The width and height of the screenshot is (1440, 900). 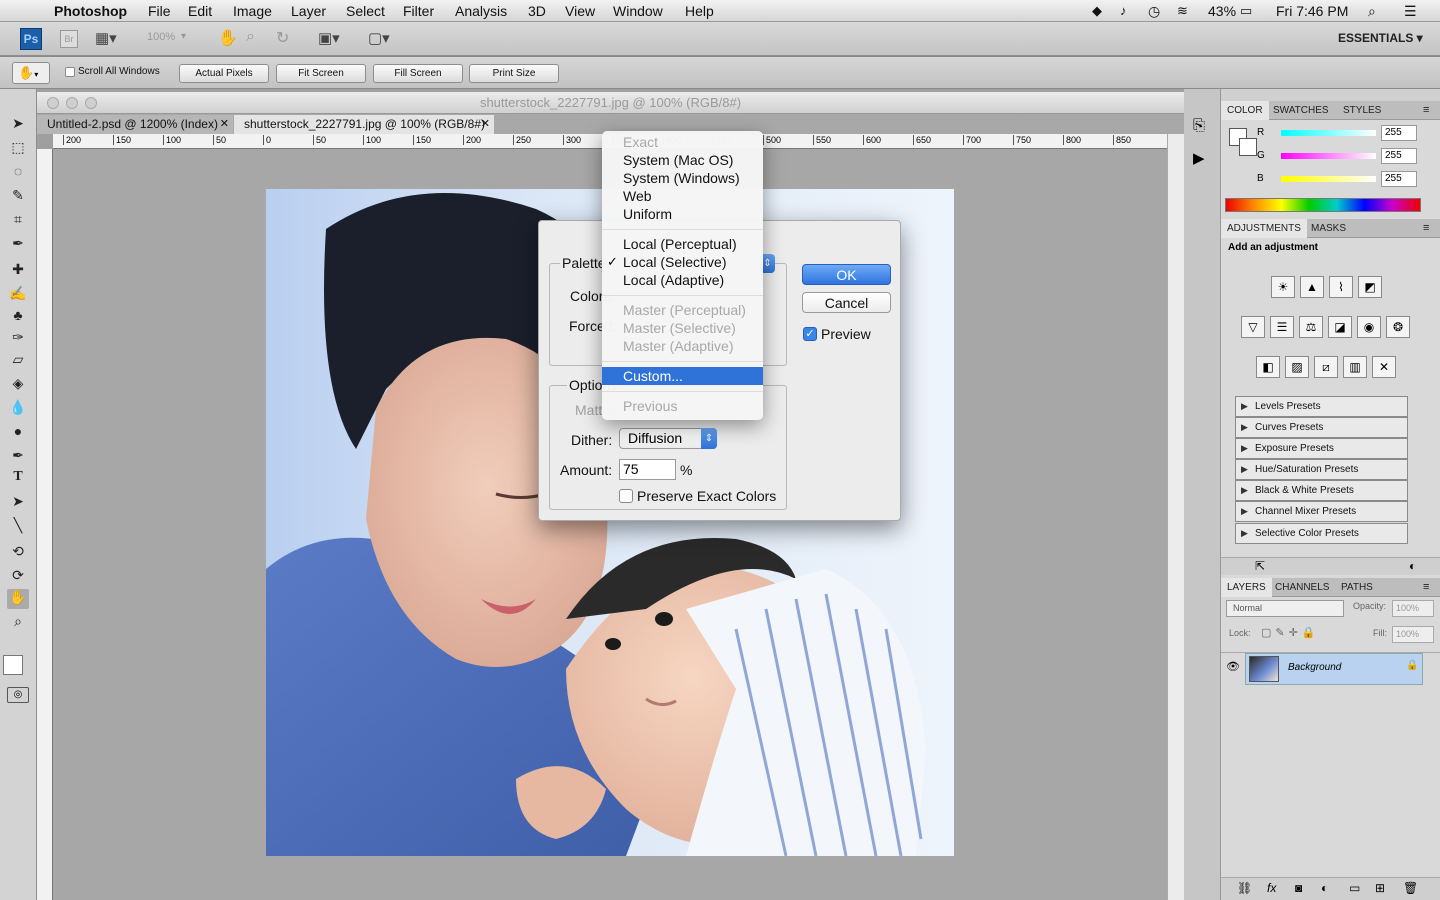 What do you see at coordinates (626, 496) in the screenshot?
I see `preserve-exact-colors-checkbox` at bounding box center [626, 496].